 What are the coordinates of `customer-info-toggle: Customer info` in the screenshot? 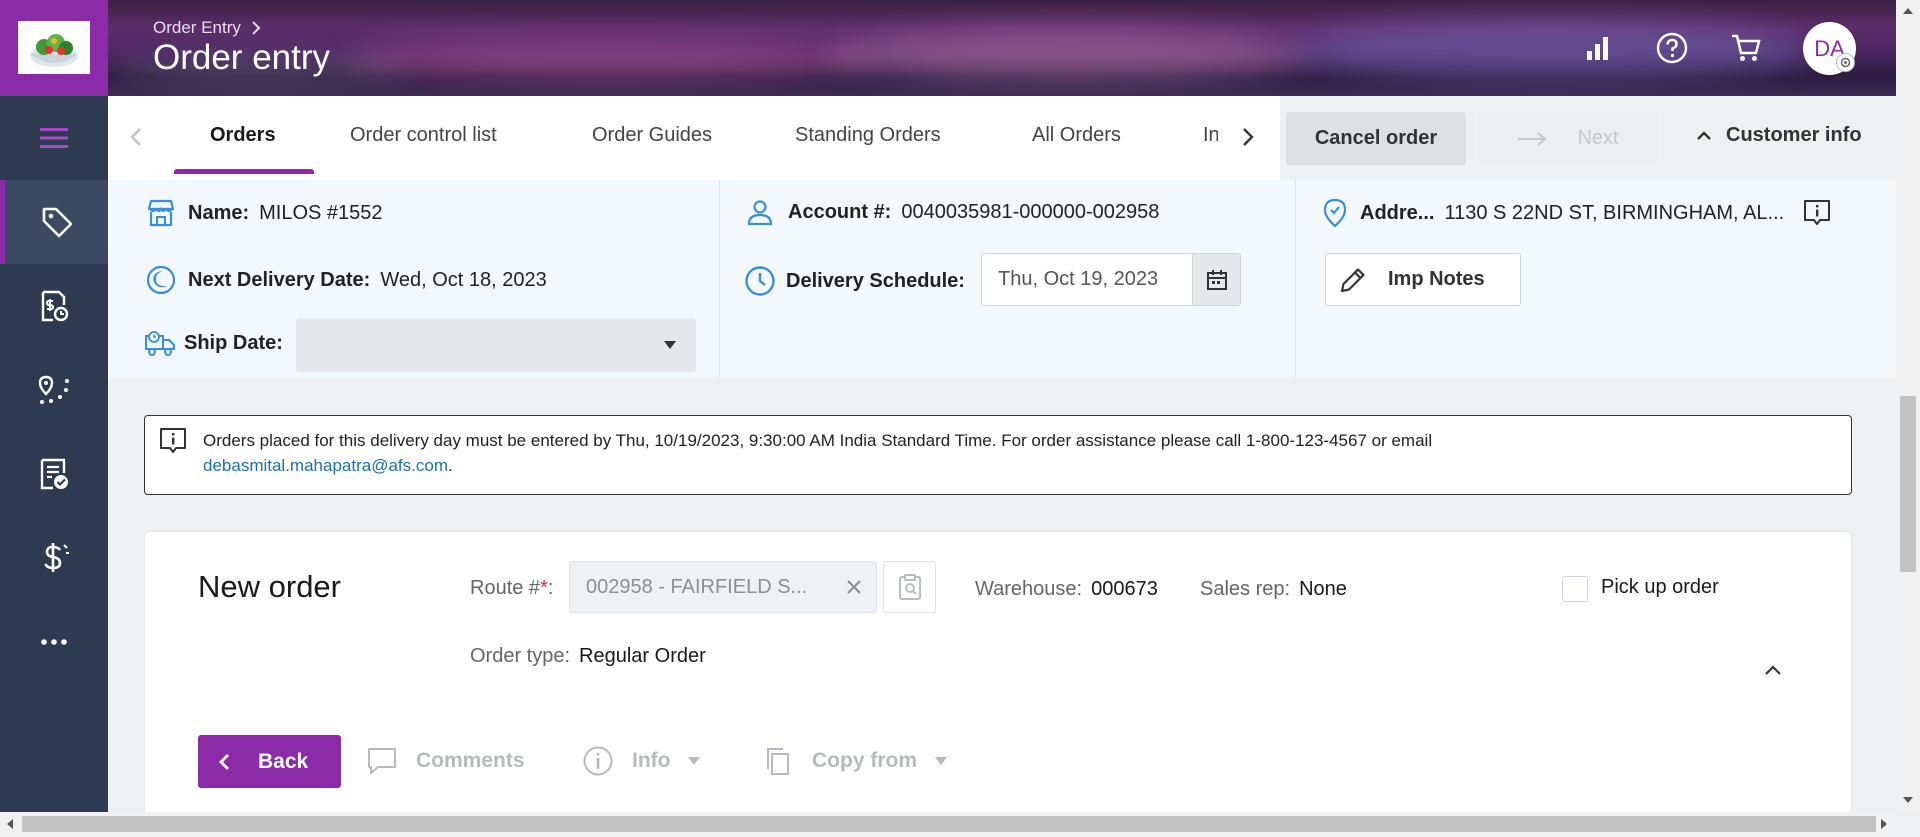 It's located at (1779, 135).